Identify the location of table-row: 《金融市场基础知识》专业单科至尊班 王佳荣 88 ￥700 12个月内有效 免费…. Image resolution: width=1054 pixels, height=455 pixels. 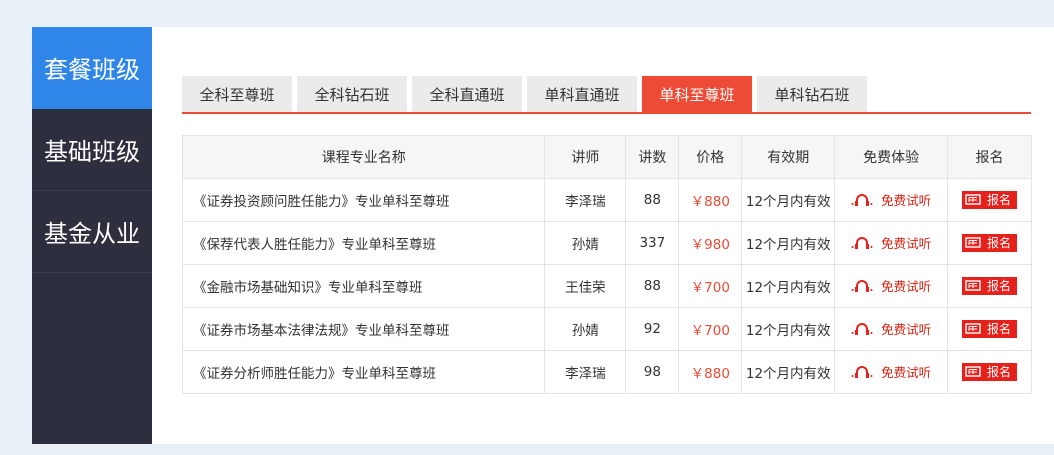
(606, 286).